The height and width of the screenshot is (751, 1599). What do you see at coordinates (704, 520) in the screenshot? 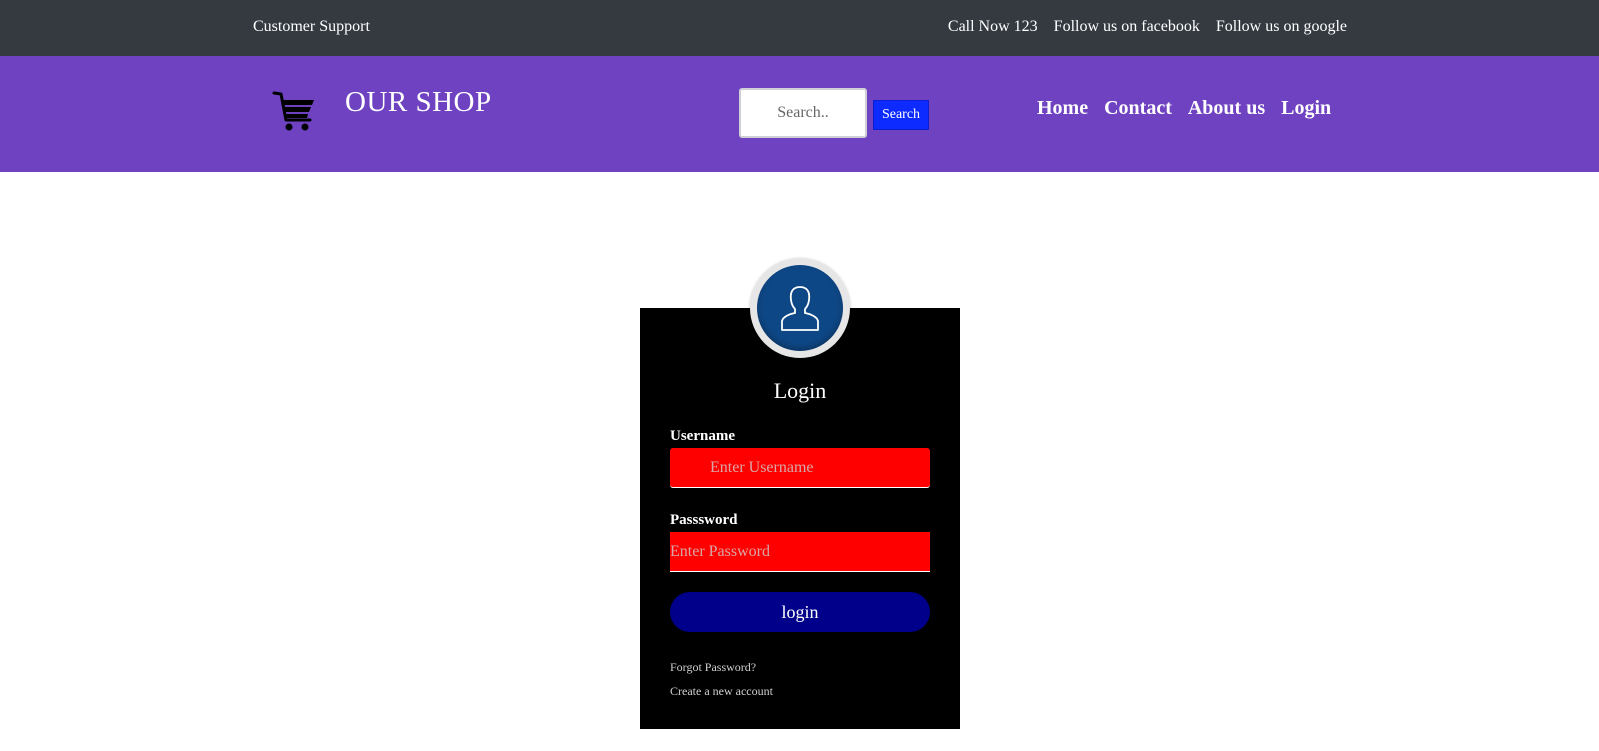
I see `password-label: Passsword` at bounding box center [704, 520].